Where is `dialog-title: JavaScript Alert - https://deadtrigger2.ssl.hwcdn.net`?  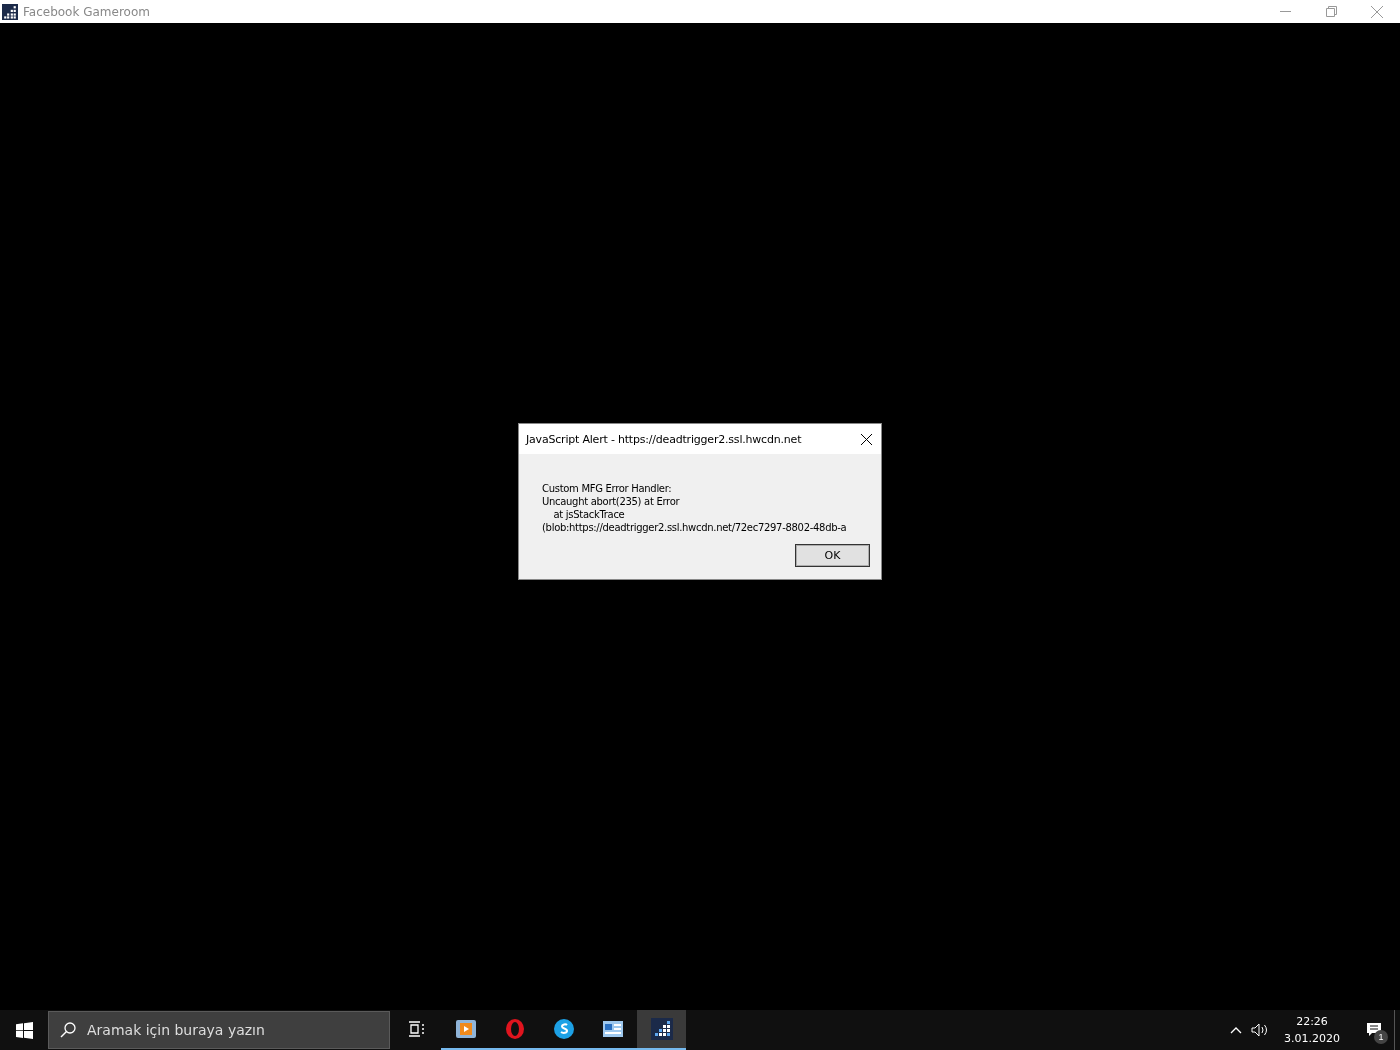
dialog-title: JavaScript Alert - https://deadtrigger2.ssl.hwcdn.net is located at coordinates (664, 439).